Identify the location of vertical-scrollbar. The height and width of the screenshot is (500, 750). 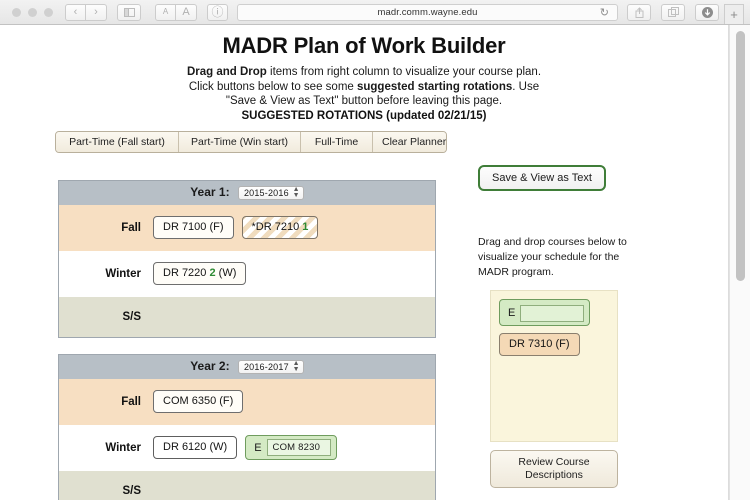
(739, 262).